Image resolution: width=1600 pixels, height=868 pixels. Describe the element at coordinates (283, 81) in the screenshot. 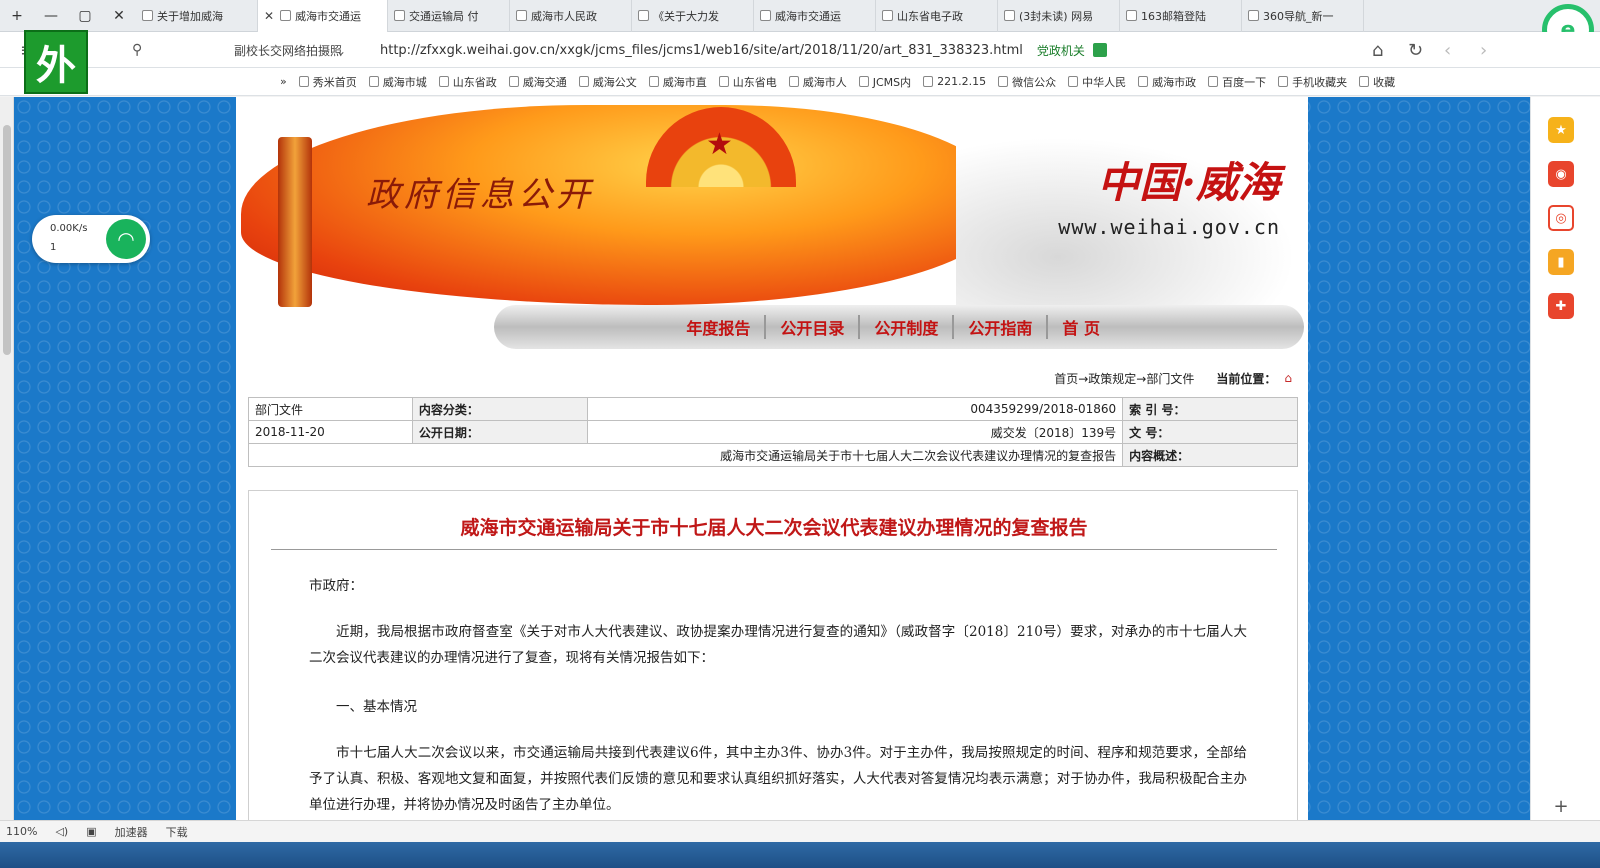

I see `bookmark-more: »` at that location.